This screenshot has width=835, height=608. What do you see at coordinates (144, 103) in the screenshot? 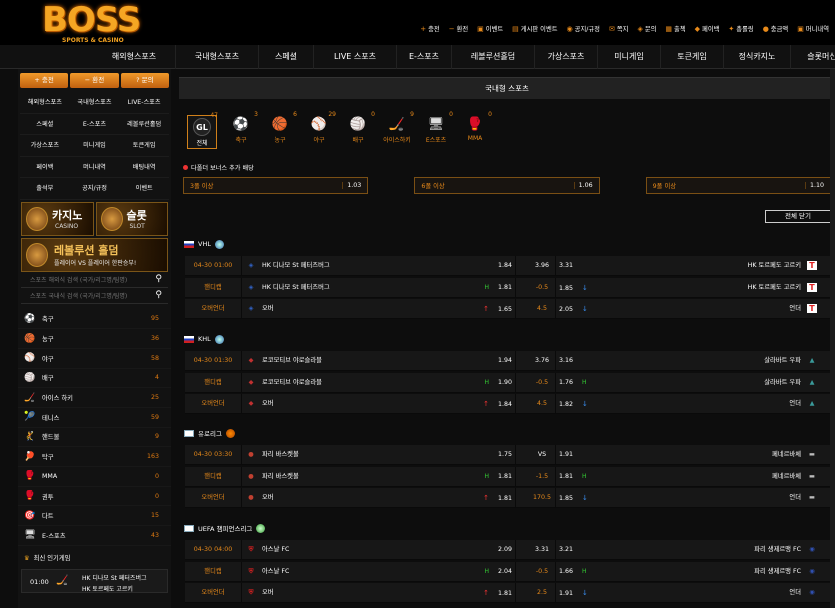
I see `quick-menu-item: LIVE-스포츠` at bounding box center [144, 103].